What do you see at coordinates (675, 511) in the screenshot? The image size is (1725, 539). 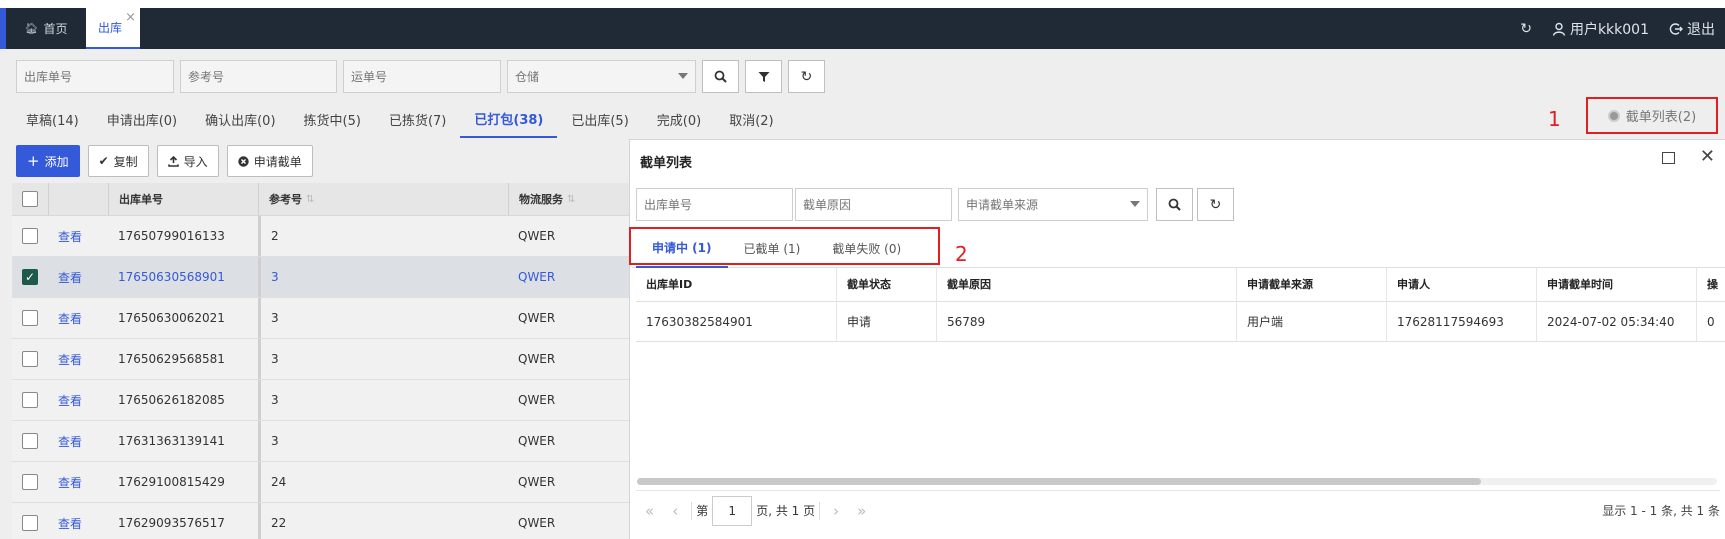 I see `prev-page-icon: ‹` at bounding box center [675, 511].